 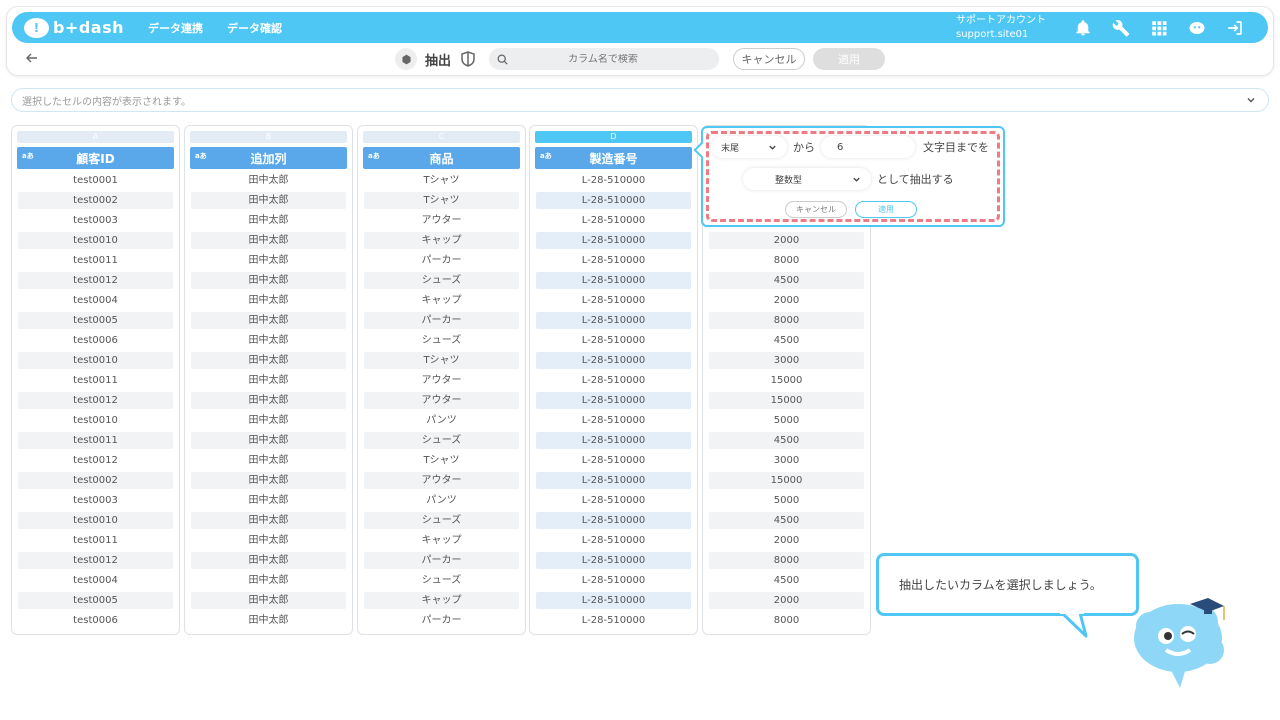 I want to click on column-search, so click(x=604, y=59).